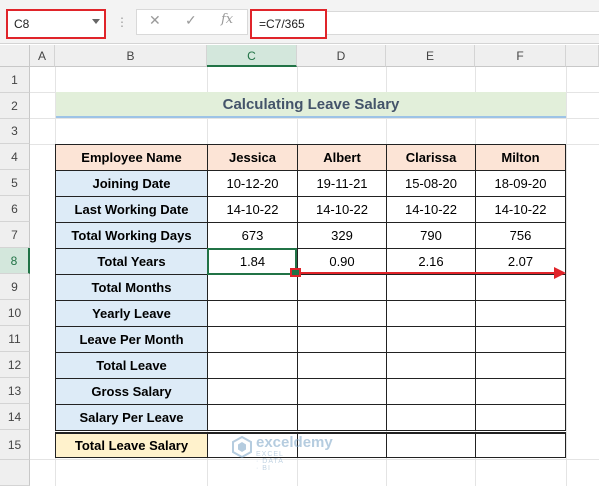 This screenshot has height=486, width=599. Describe the element at coordinates (342, 183) in the screenshot. I see `data-cell: 19-11-21` at that location.